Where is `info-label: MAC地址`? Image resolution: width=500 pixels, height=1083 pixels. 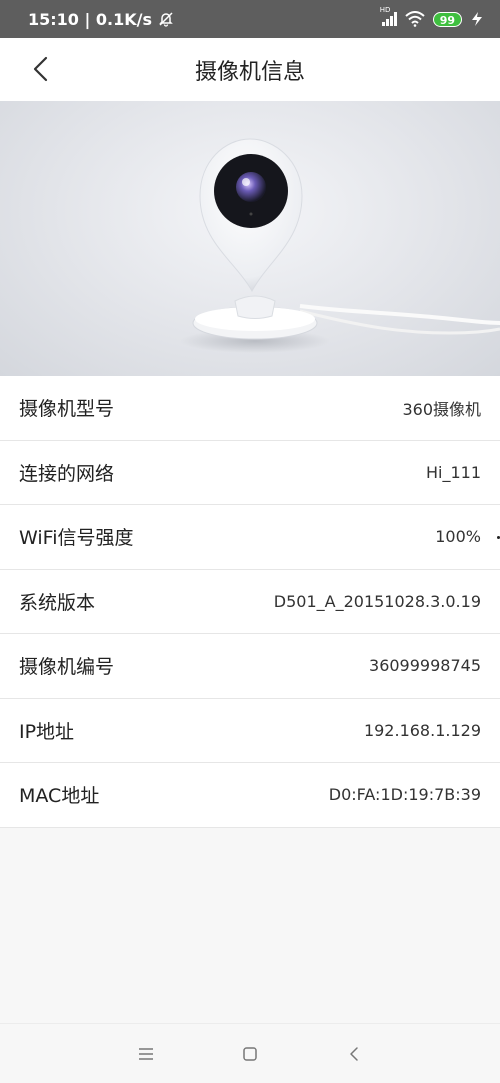
info-label: MAC地址 is located at coordinates (59, 796).